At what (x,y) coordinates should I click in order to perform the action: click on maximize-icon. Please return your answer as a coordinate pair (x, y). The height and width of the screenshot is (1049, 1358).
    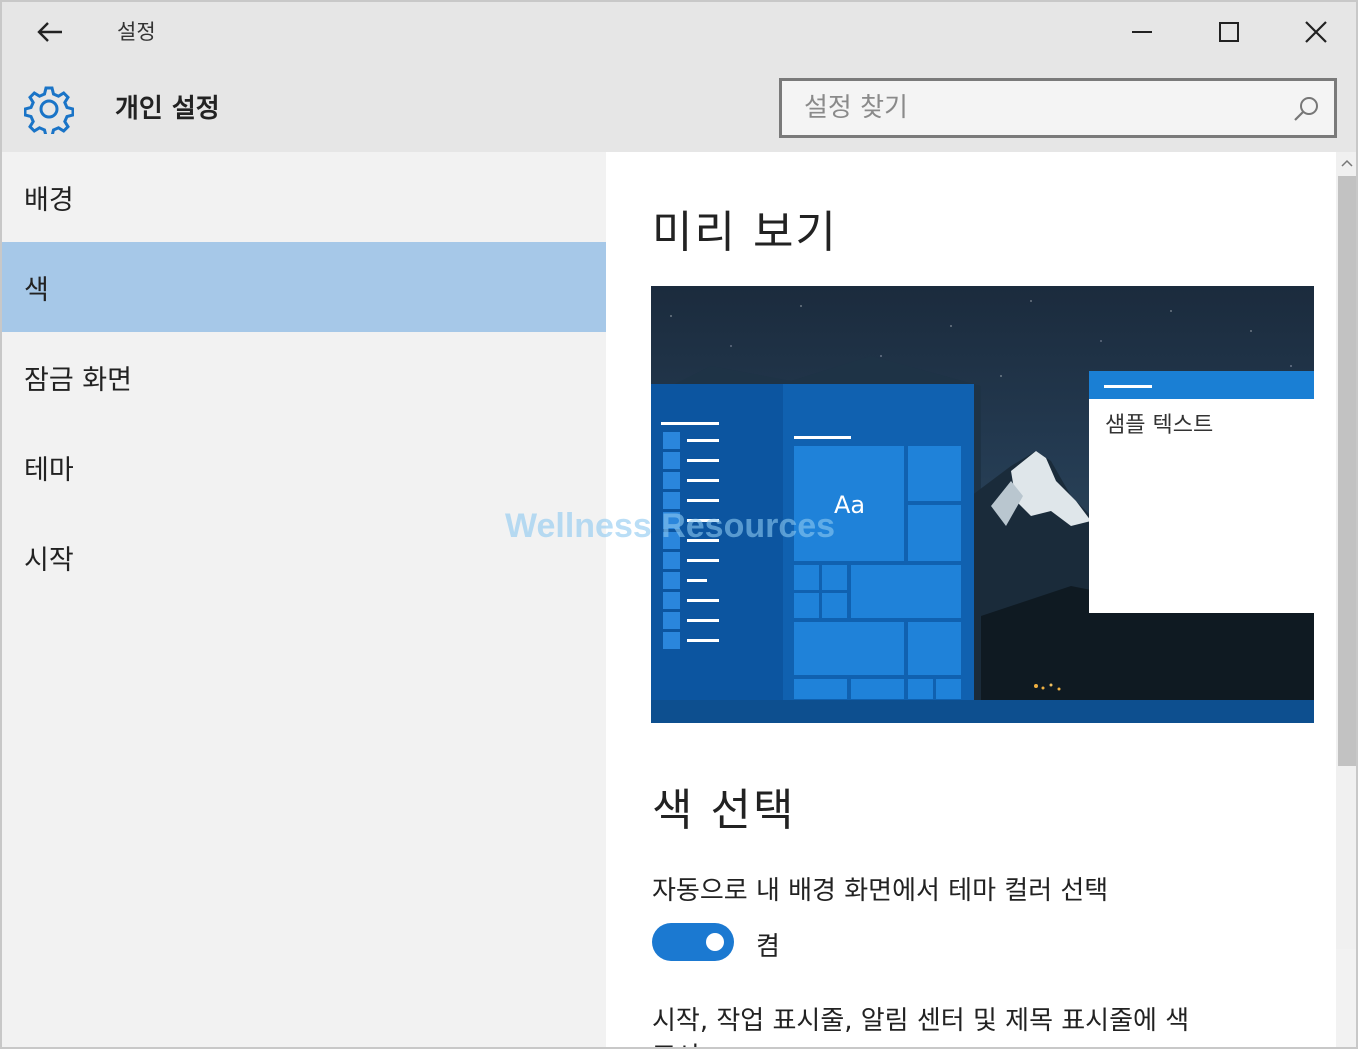
    Looking at the image, I should click on (1229, 32).